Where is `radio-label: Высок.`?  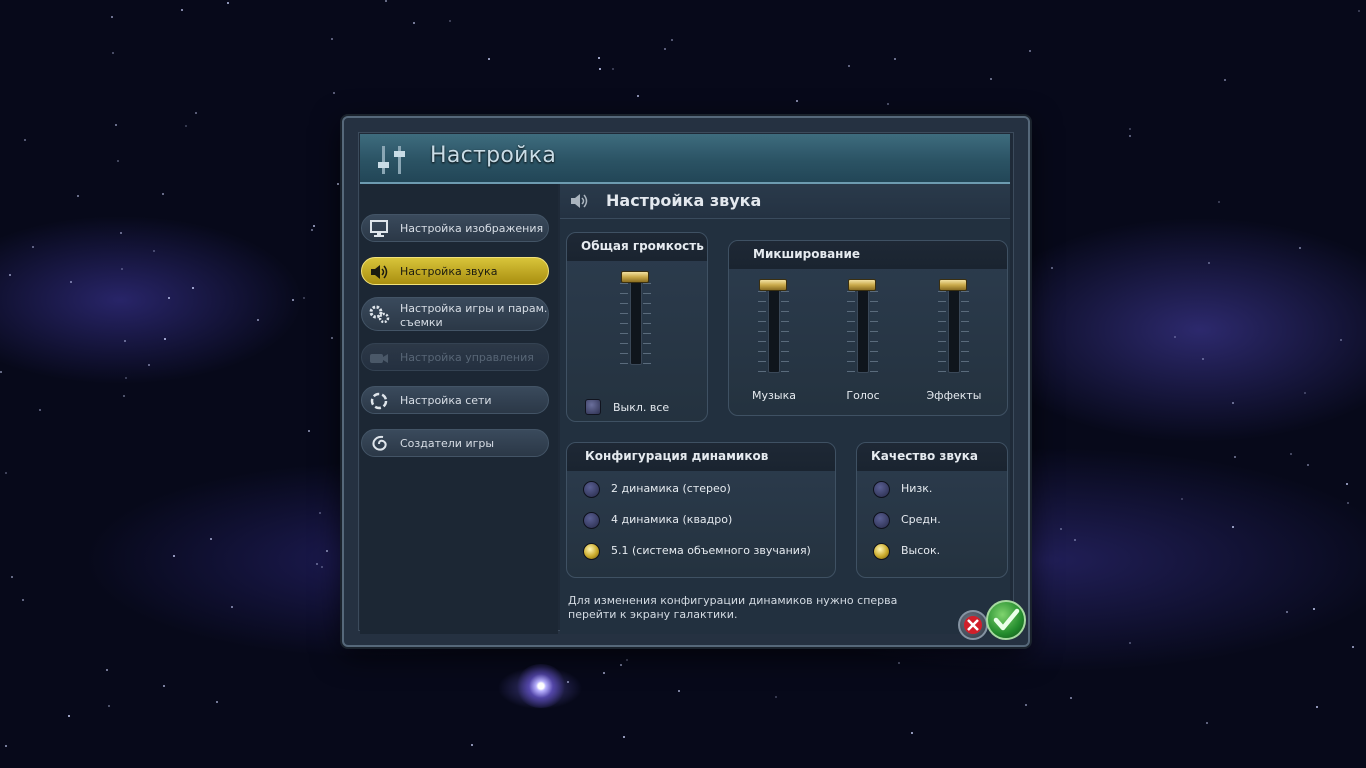
radio-label: Высок. is located at coordinates (921, 550).